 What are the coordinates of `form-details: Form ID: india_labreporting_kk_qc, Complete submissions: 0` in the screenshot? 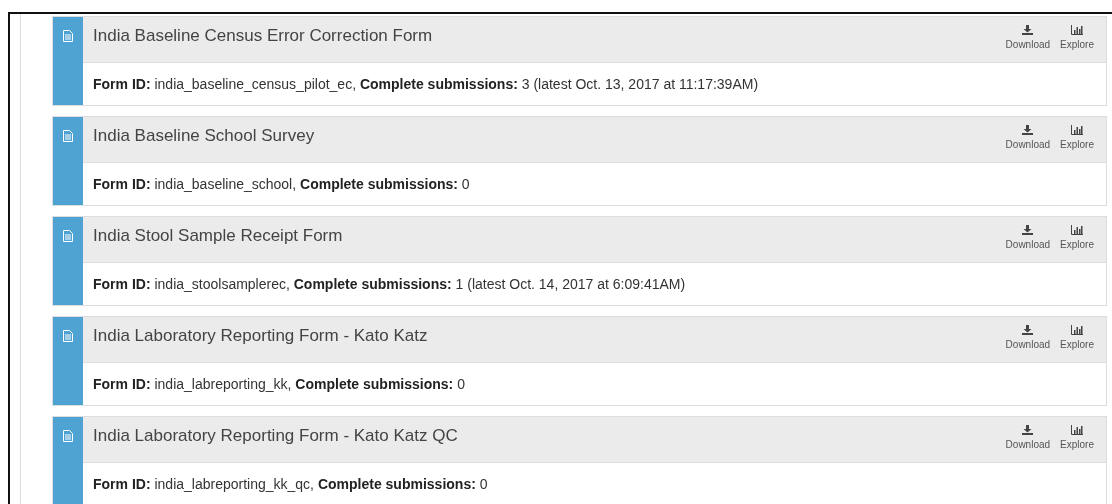 It's located at (290, 484).